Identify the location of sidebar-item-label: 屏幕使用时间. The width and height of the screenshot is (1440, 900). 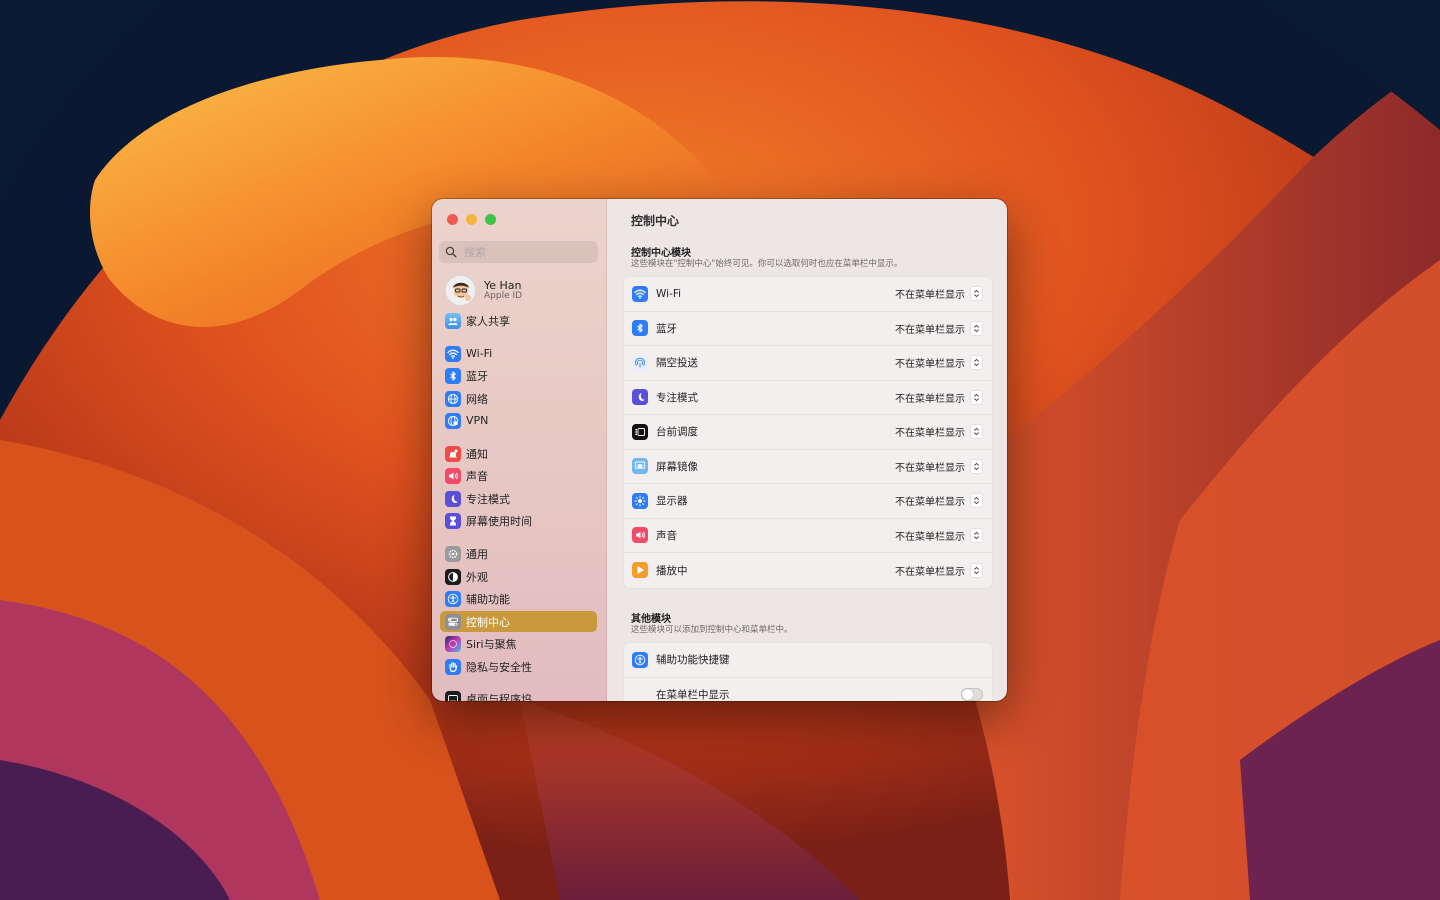
(499, 521).